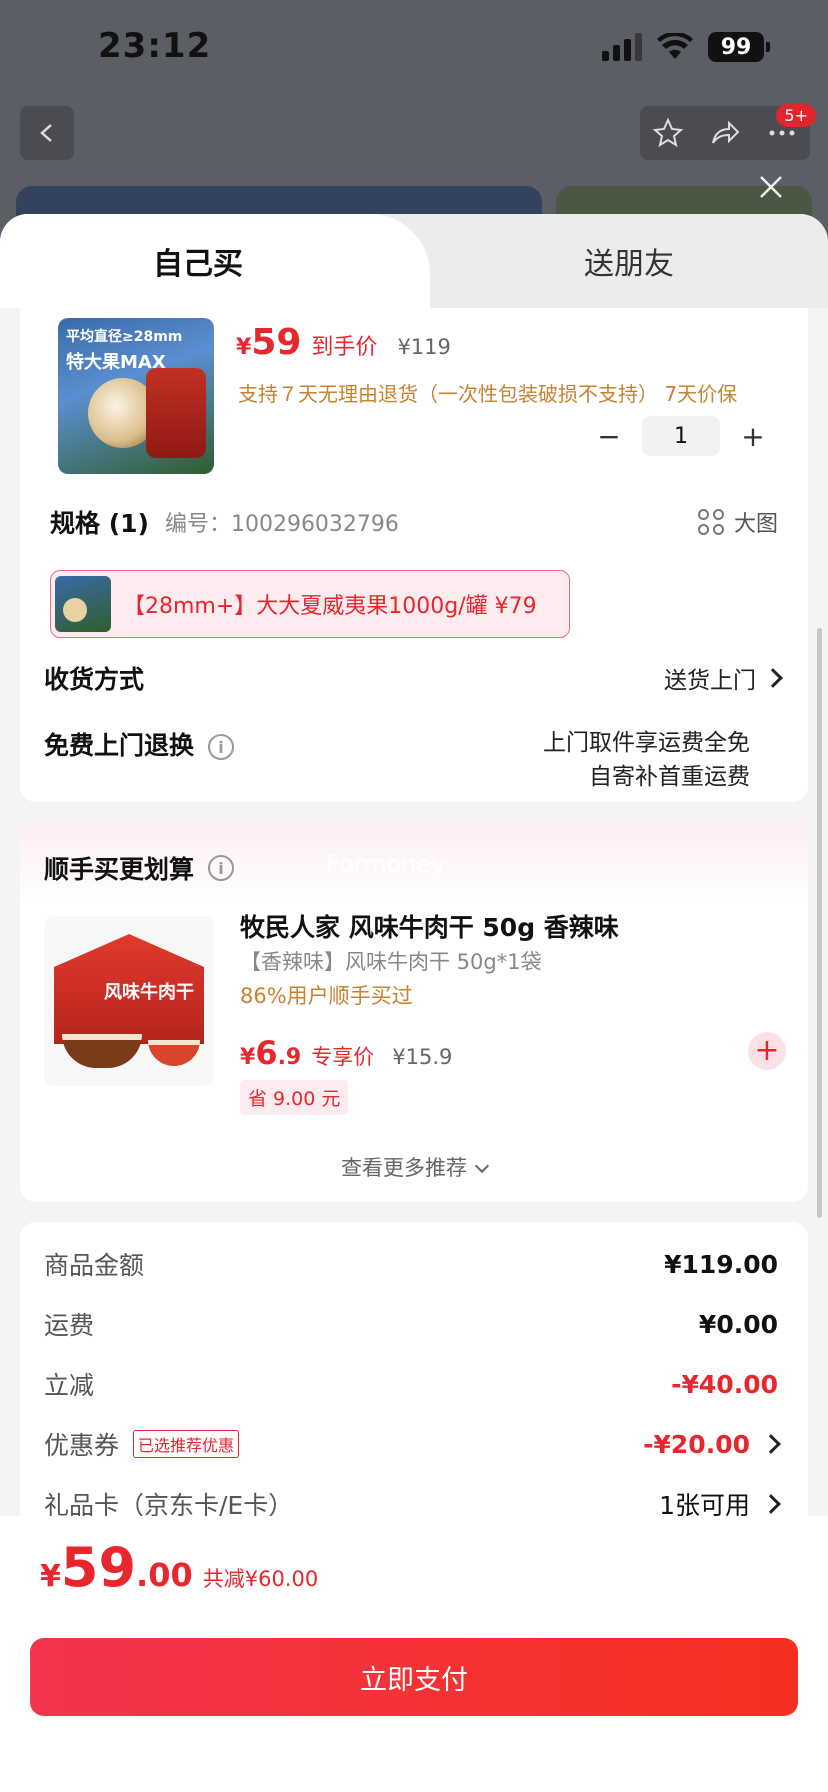  I want to click on addon-product-image: 风味牛肉干, so click(129, 1001).